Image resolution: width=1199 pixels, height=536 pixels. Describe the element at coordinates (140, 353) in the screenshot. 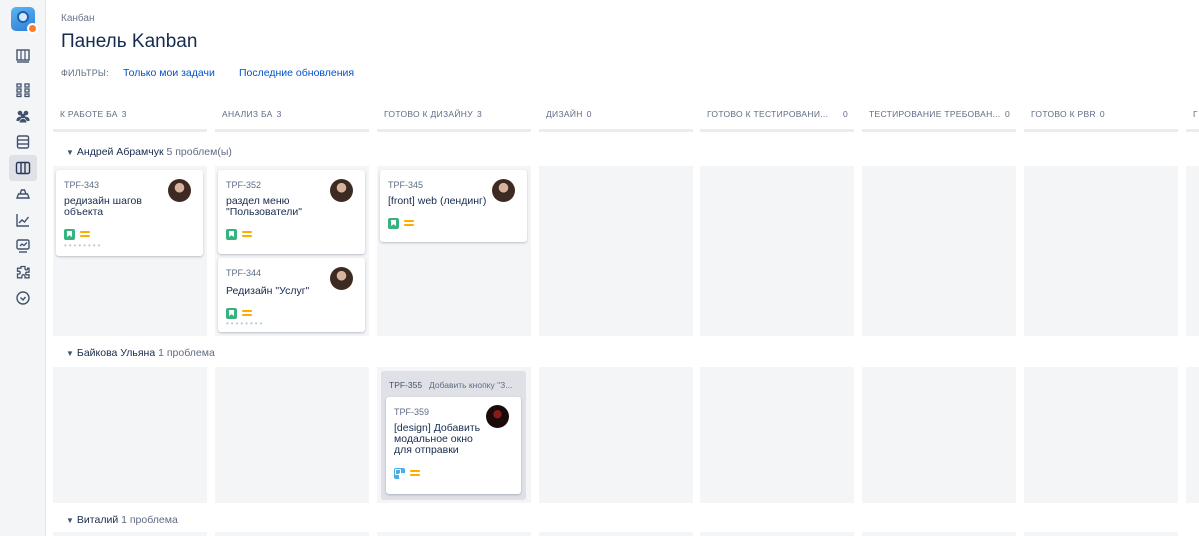

I see `swimlane-header-baykova: ▼ Байкова Ульяна 1 проблема` at that location.